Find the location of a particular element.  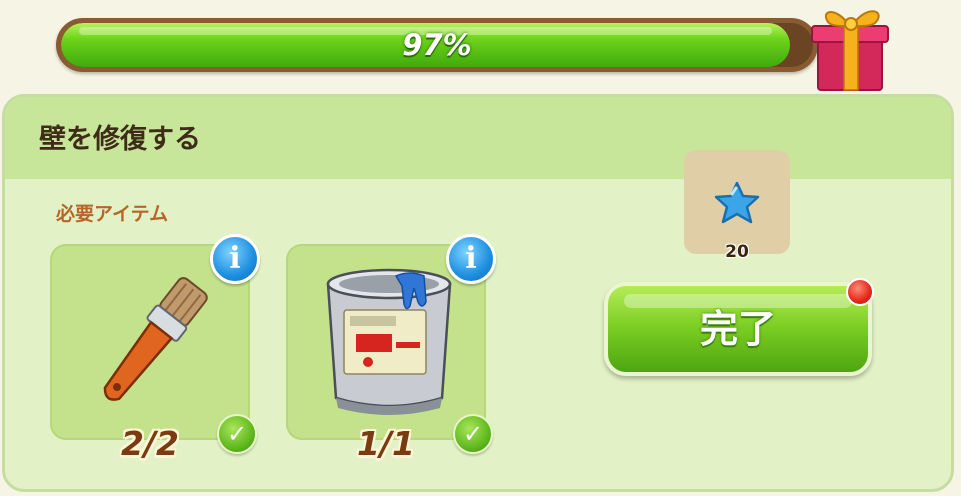

required-items-label: 必要アイテム is located at coordinates (112, 214).